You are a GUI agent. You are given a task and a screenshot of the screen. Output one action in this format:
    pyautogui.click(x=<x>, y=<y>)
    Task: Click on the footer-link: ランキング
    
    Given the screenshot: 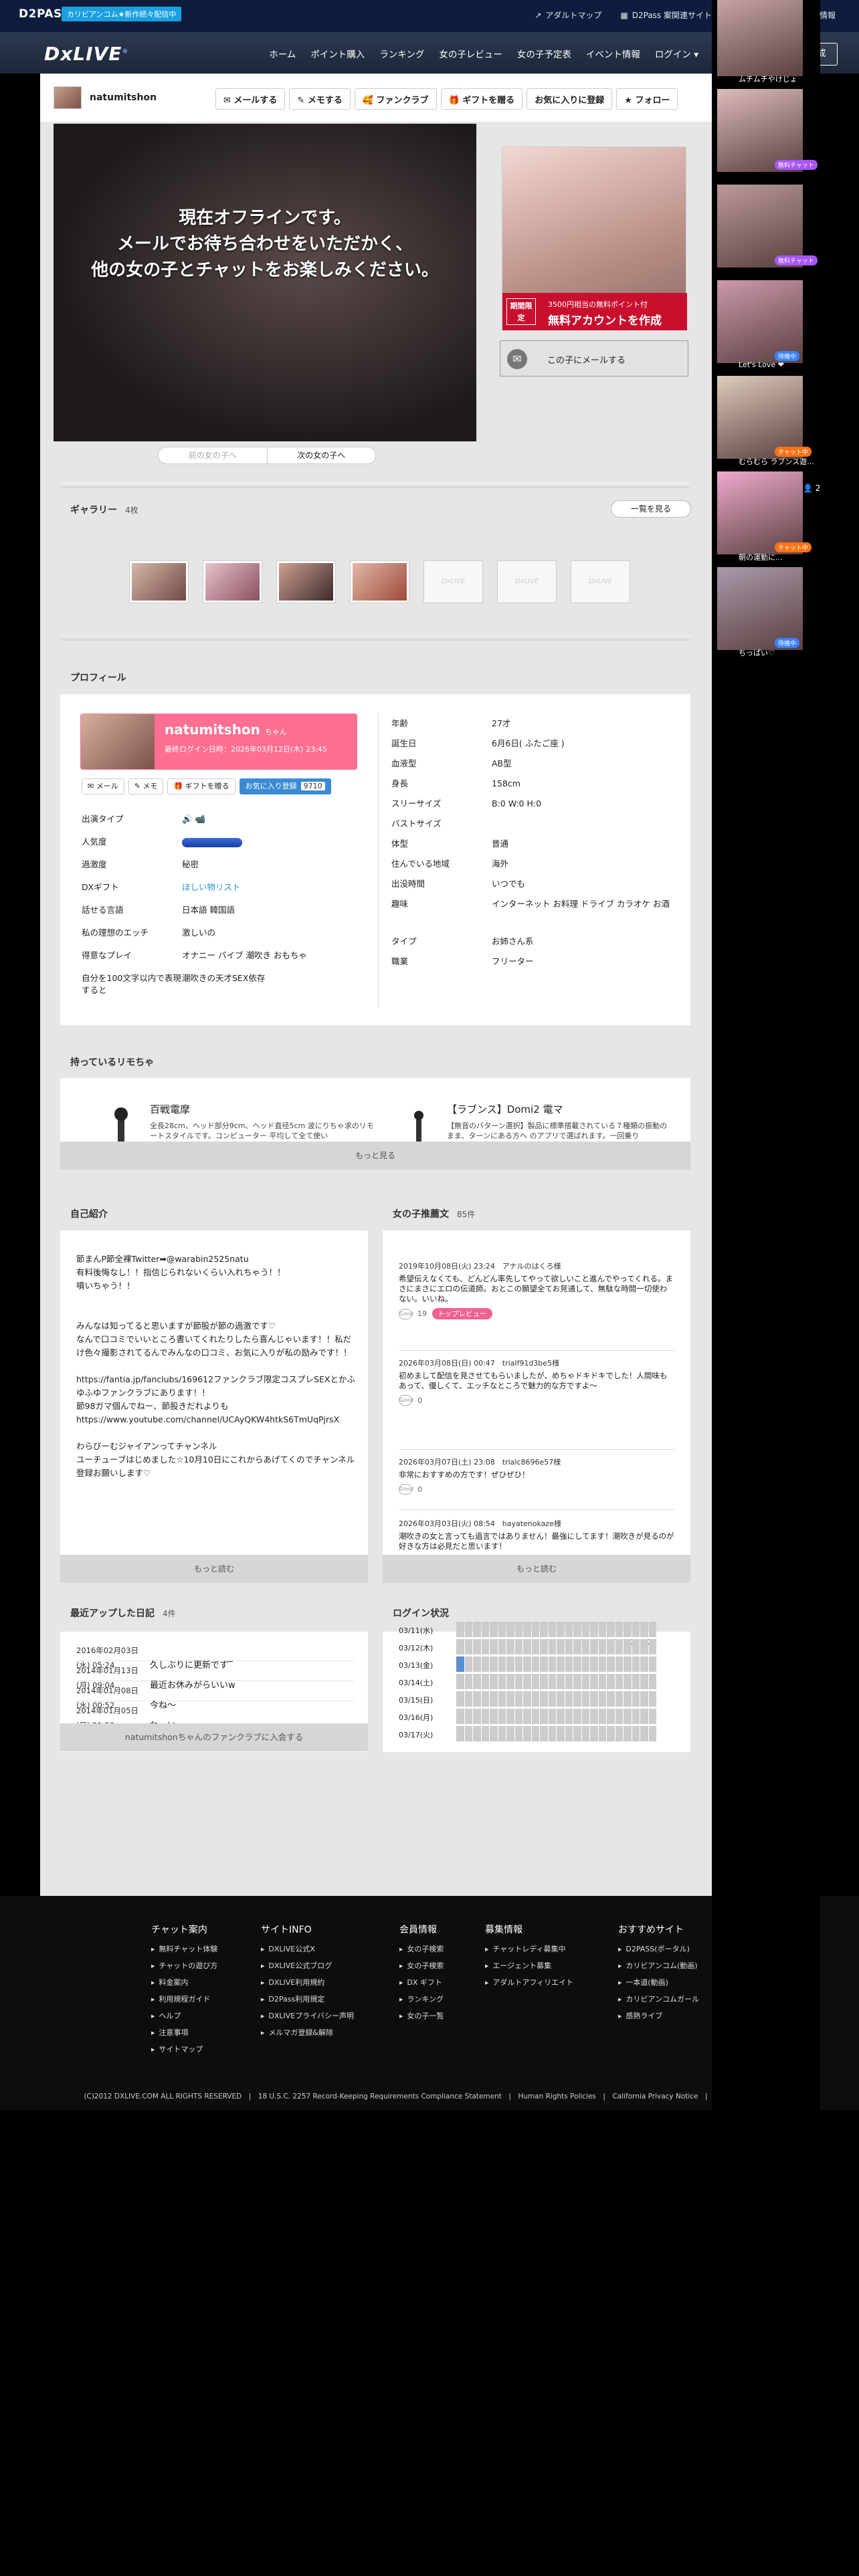 What is the action you would take?
    pyautogui.click(x=422, y=2000)
    